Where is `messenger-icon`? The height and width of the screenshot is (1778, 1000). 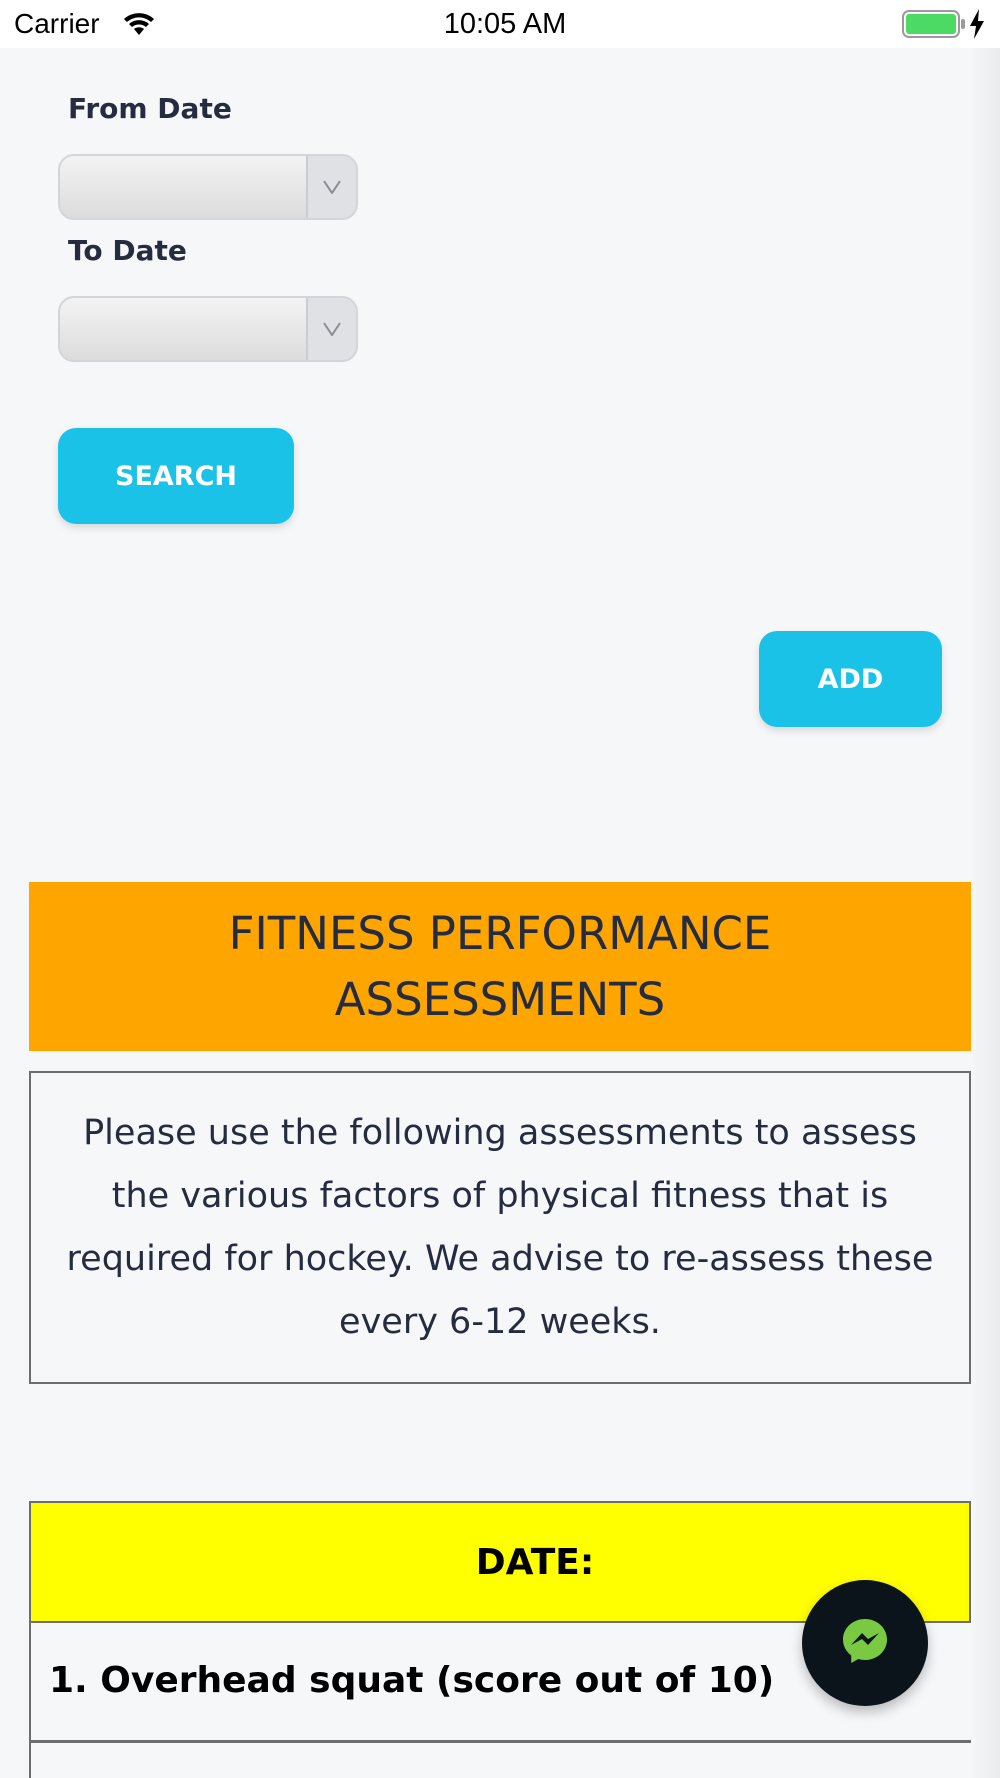
messenger-icon is located at coordinates (865, 1643).